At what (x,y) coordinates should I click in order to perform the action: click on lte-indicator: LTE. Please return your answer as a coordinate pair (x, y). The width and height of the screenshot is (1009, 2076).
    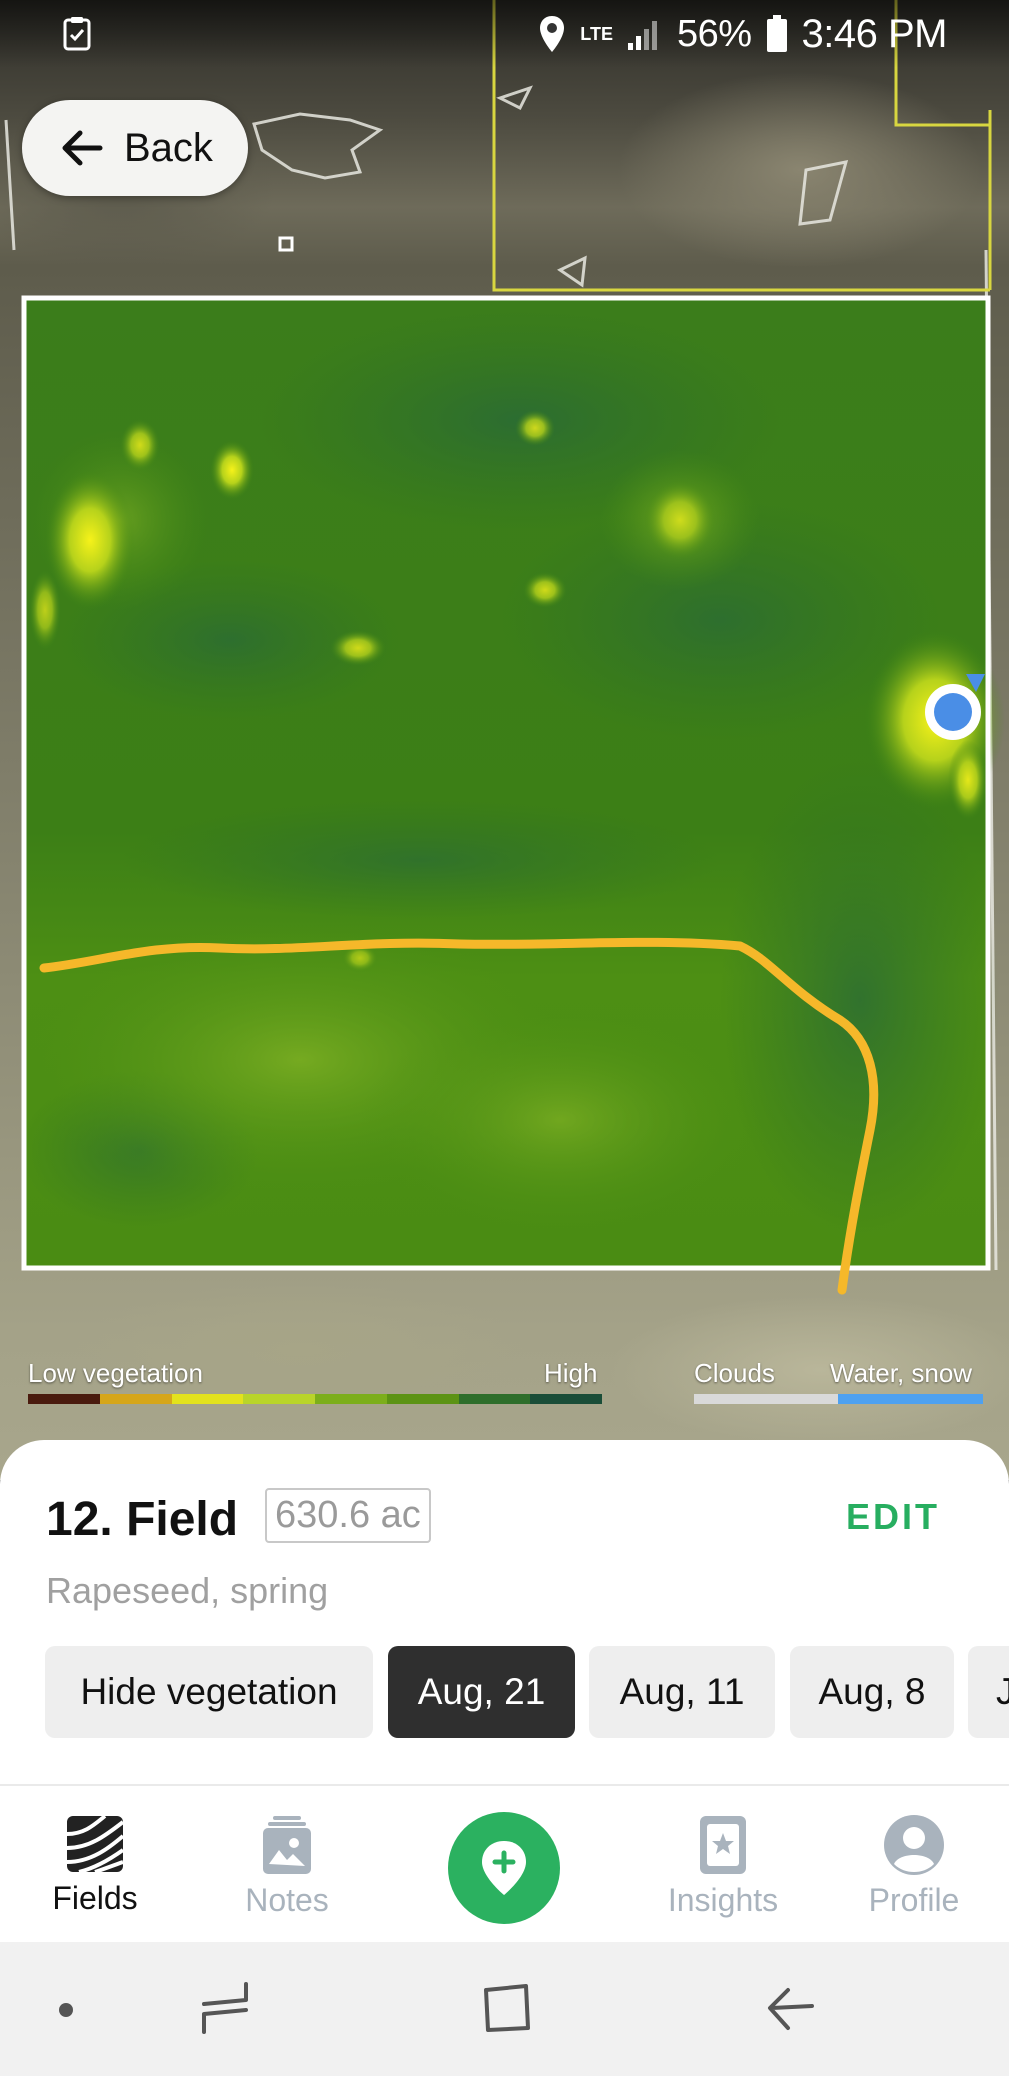
    Looking at the image, I should click on (596, 34).